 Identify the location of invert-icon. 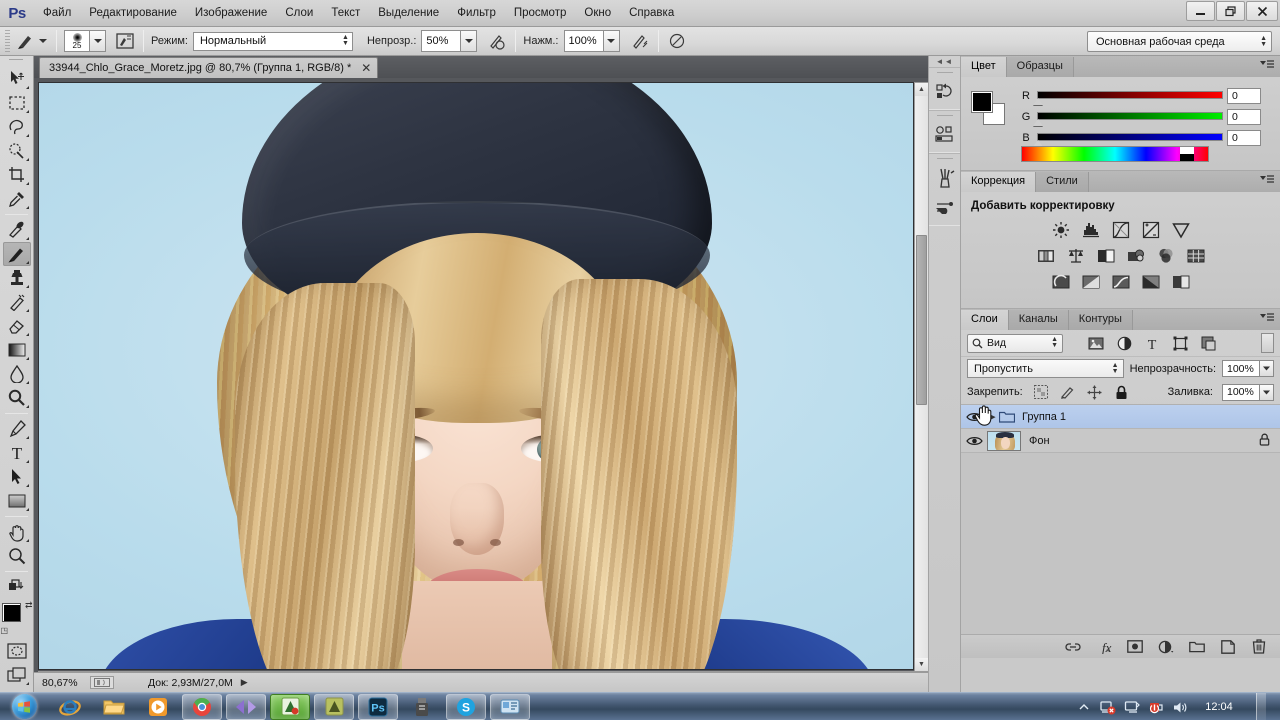
(1061, 282).